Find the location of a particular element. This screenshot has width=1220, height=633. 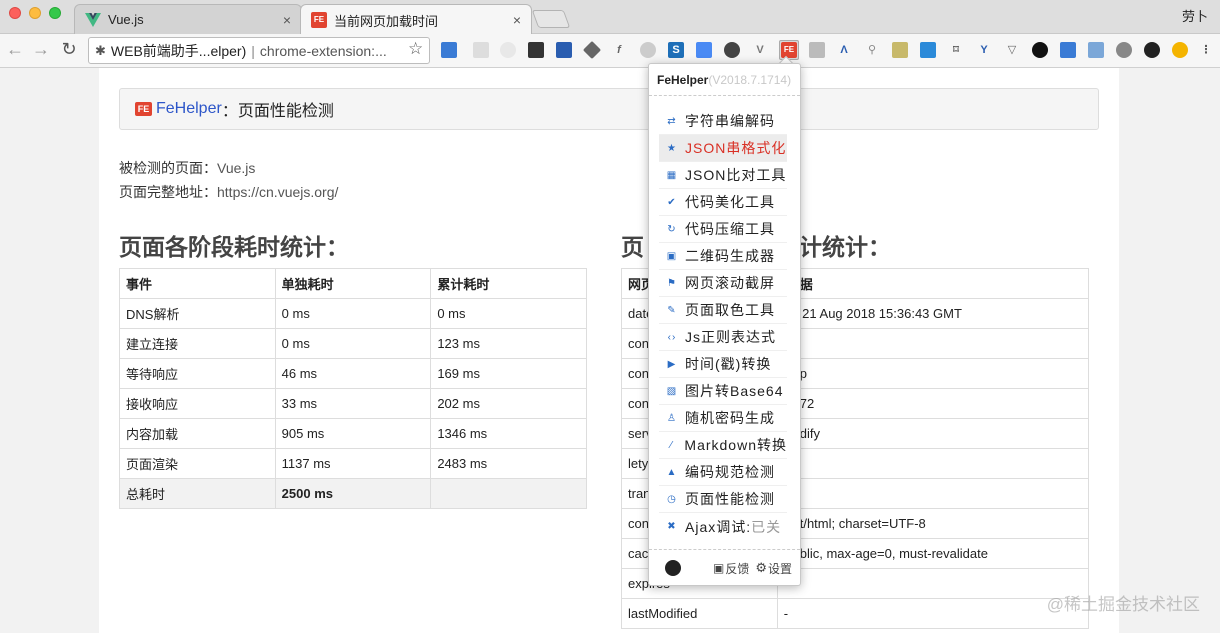

forward-button: → is located at coordinates (41, 49).